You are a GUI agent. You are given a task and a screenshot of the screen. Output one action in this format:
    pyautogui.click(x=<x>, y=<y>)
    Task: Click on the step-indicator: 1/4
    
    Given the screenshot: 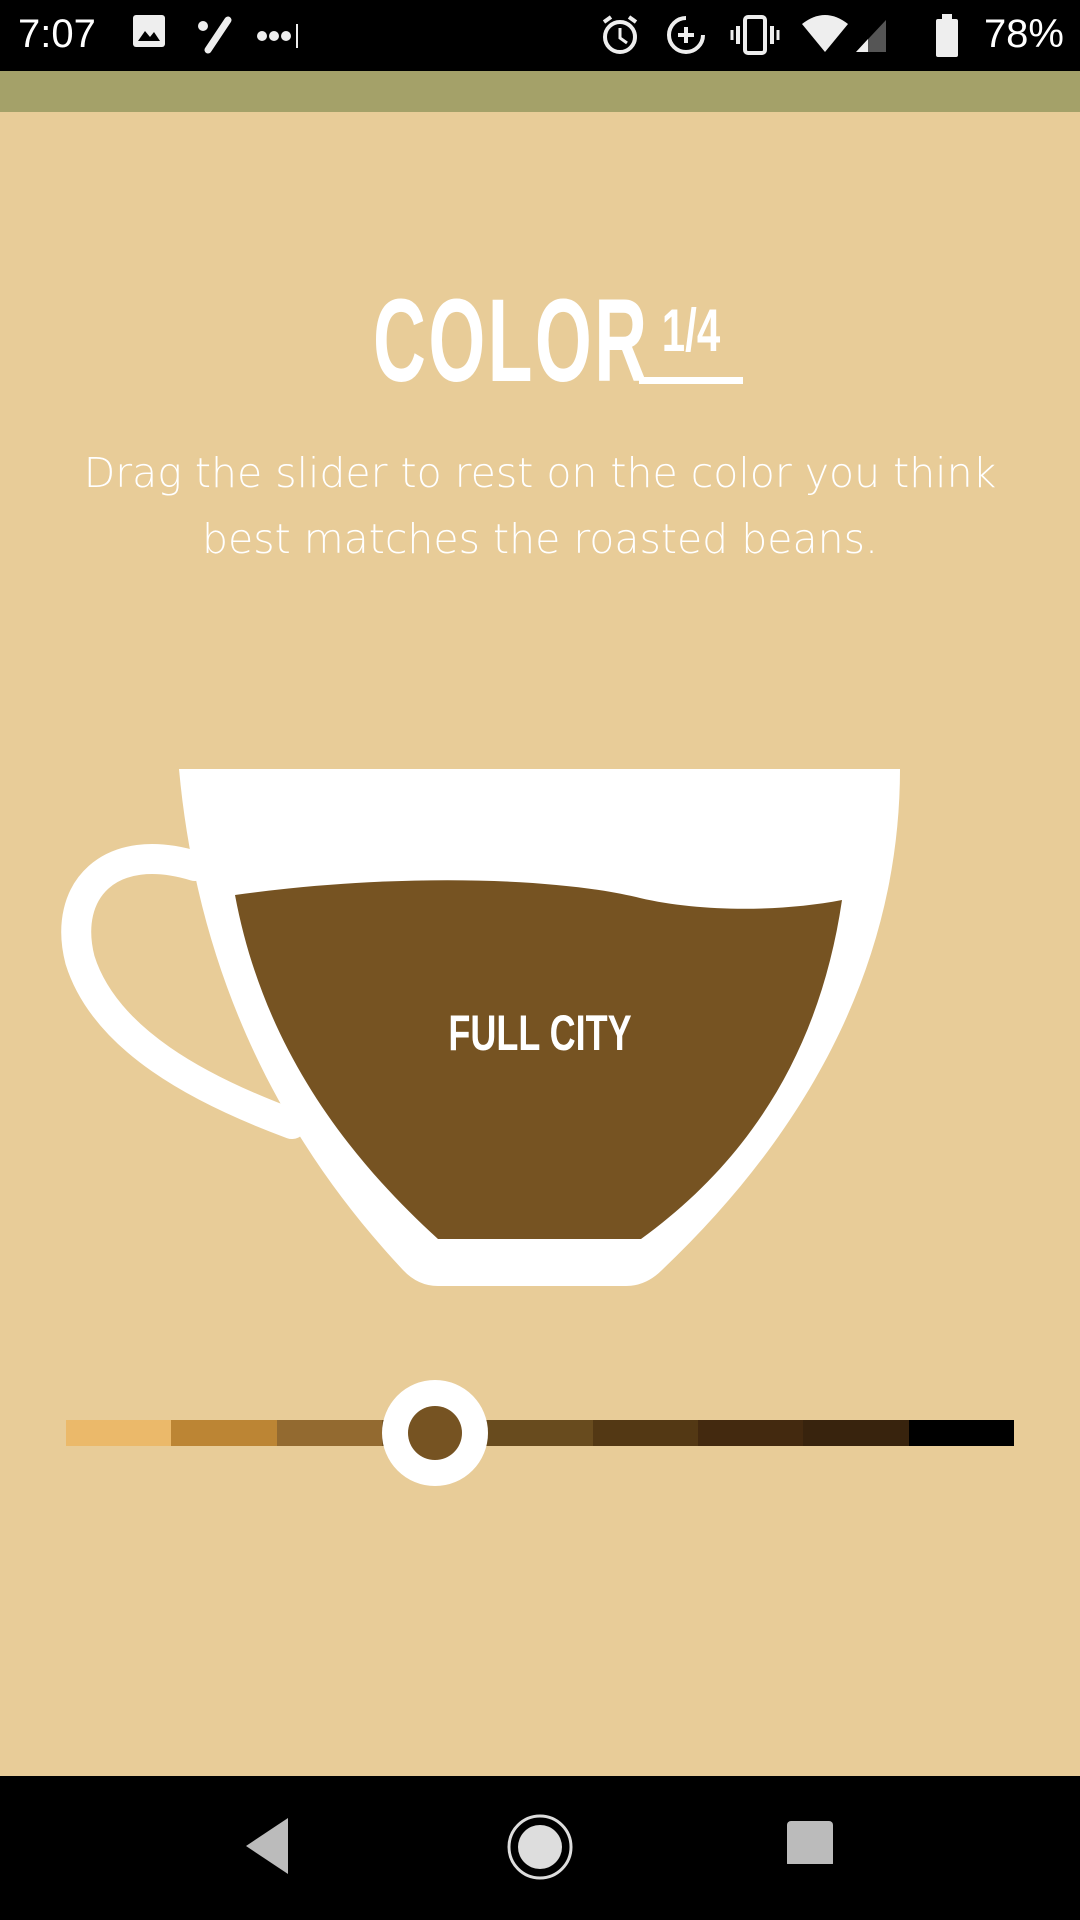 What is the action you would take?
    pyautogui.click(x=691, y=330)
    